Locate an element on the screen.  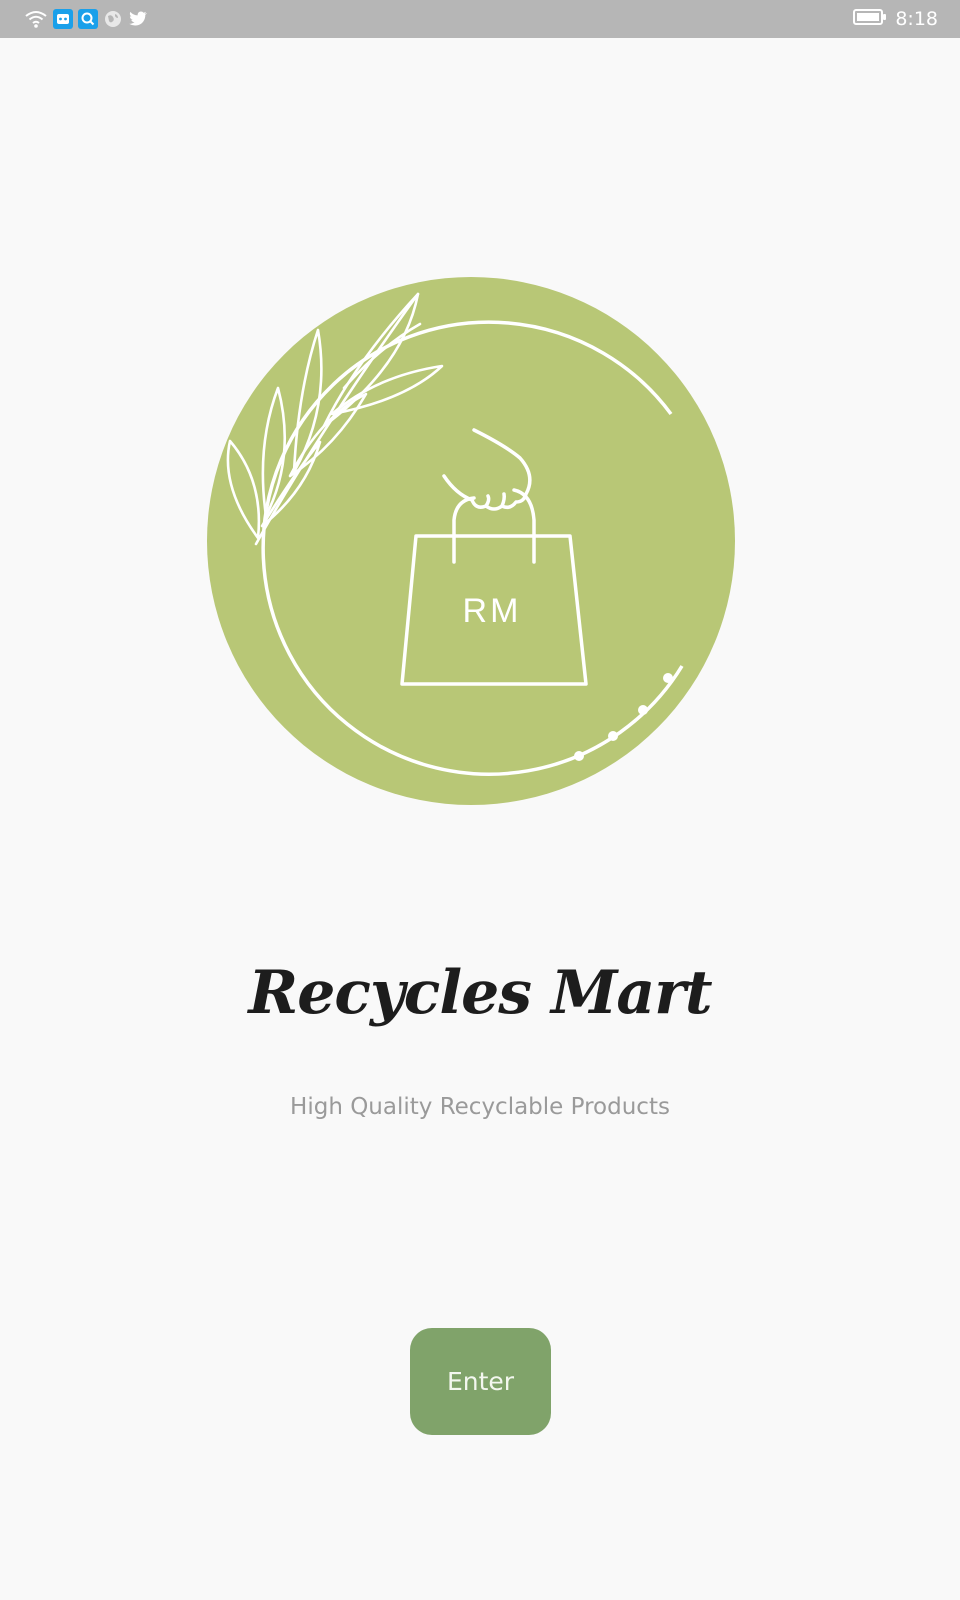
status-bar-system: 8:18 is located at coordinates (895, 19).